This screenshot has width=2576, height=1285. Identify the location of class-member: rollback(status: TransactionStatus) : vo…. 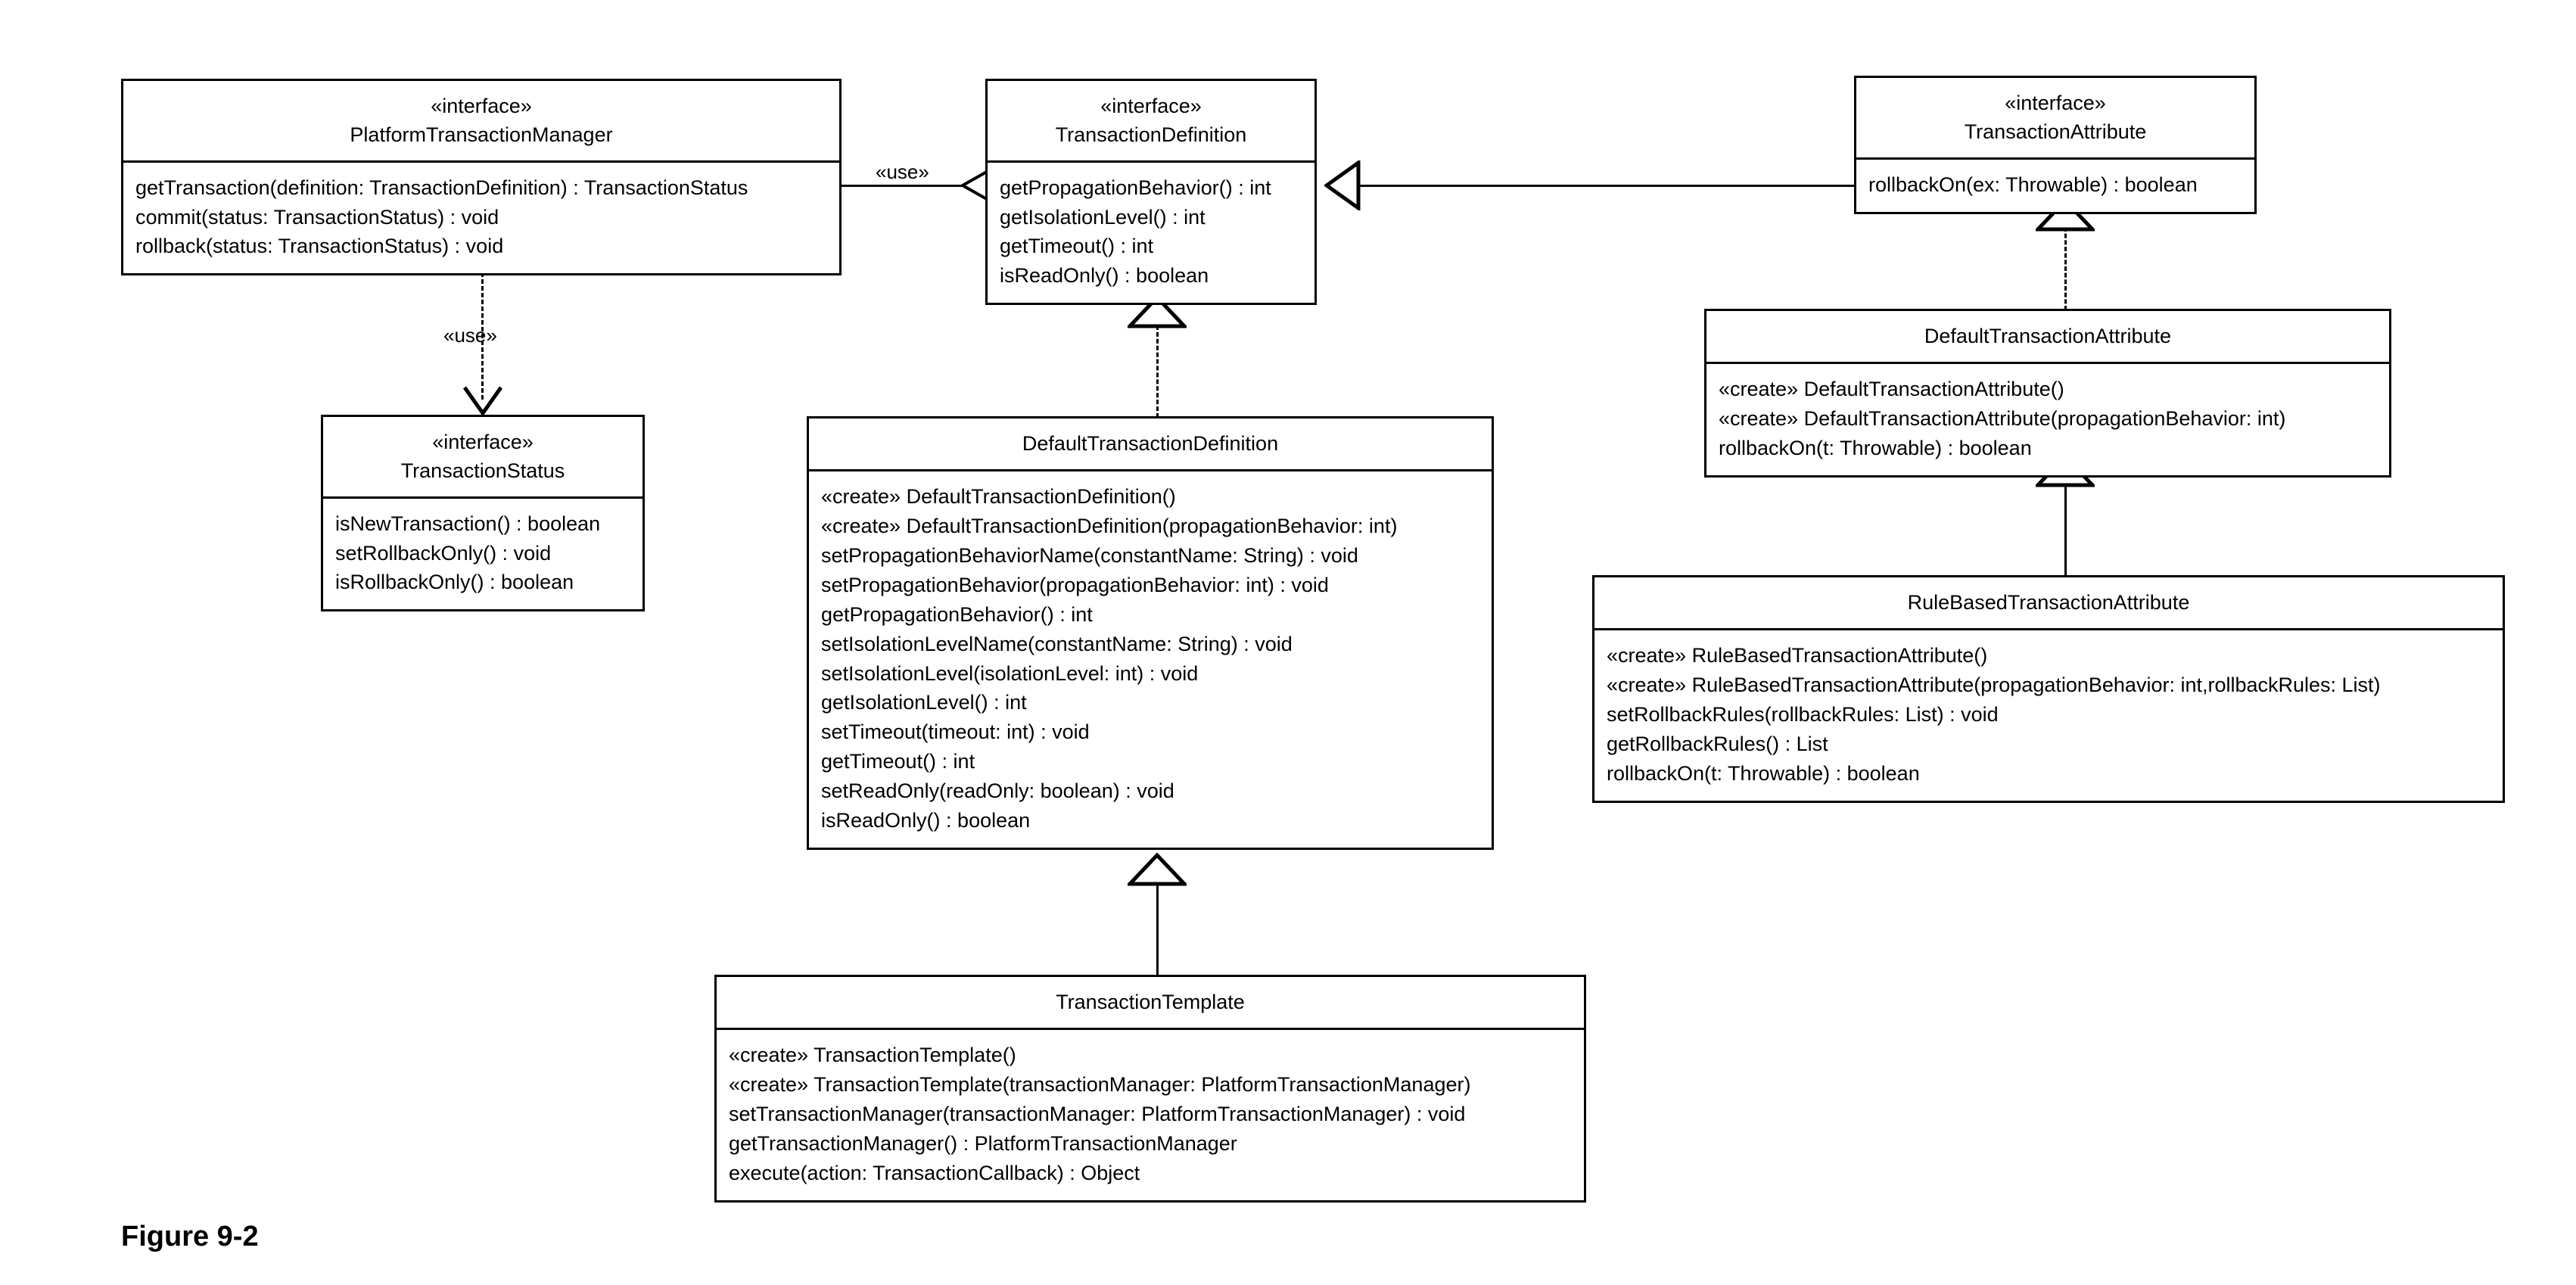
(319, 247).